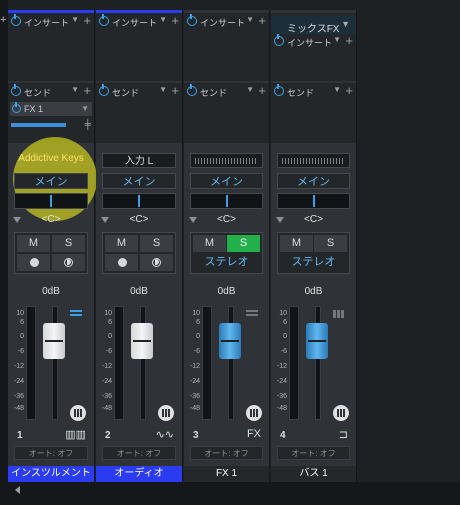 This screenshot has height=505, width=460. What do you see at coordinates (226, 291) in the screenshot?
I see `volume-readout: 0dB` at bounding box center [226, 291].